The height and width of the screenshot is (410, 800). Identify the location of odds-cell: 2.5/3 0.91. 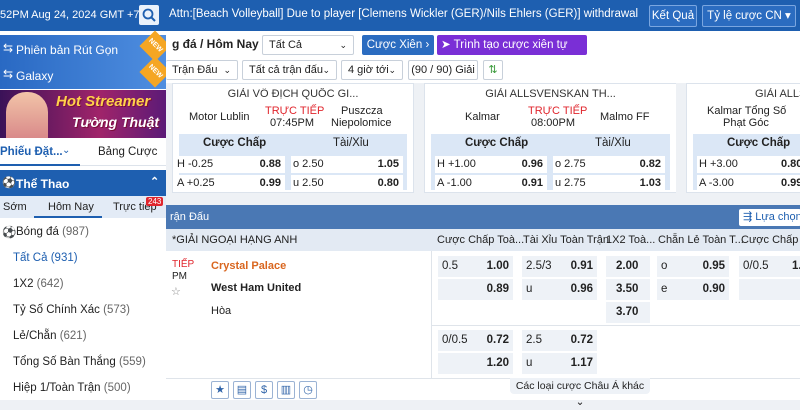
(559, 266).